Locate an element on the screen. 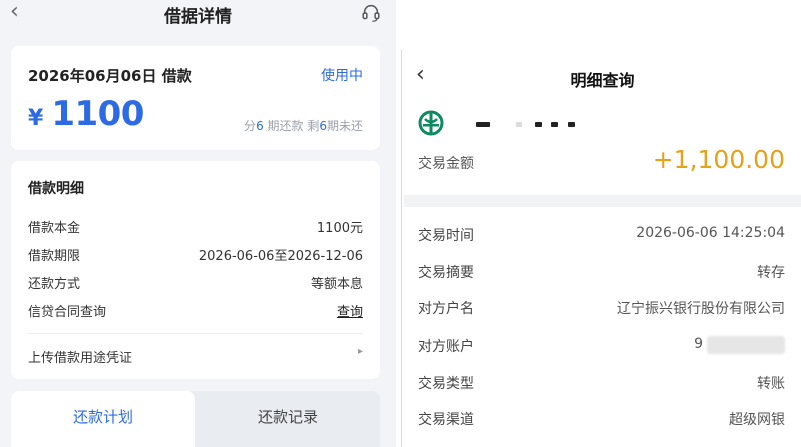 This screenshot has width=801, height=447. page-title: 借据详情 is located at coordinates (198, 17).